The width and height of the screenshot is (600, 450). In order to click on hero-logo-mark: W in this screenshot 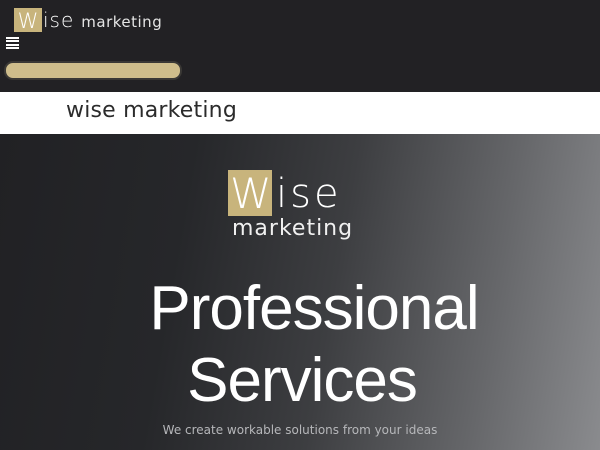, I will do `click(250, 193)`.